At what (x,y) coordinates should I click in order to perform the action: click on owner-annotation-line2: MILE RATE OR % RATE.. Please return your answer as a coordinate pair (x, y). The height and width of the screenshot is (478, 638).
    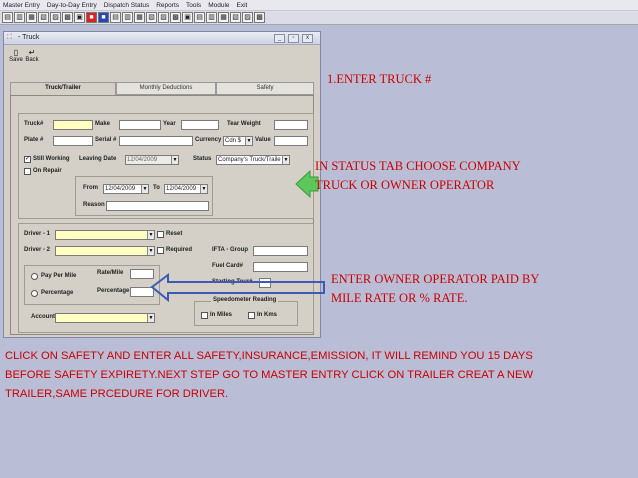
    Looking at the image, I should click on (399, 298).